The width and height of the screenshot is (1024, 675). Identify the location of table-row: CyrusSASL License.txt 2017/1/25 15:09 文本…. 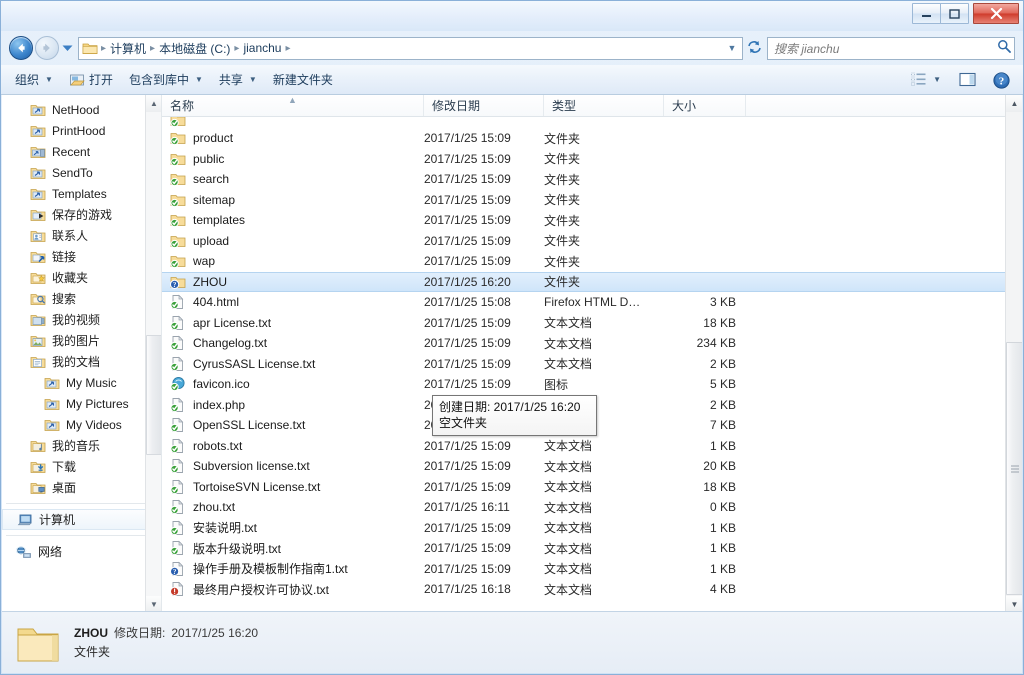
(592, 364).